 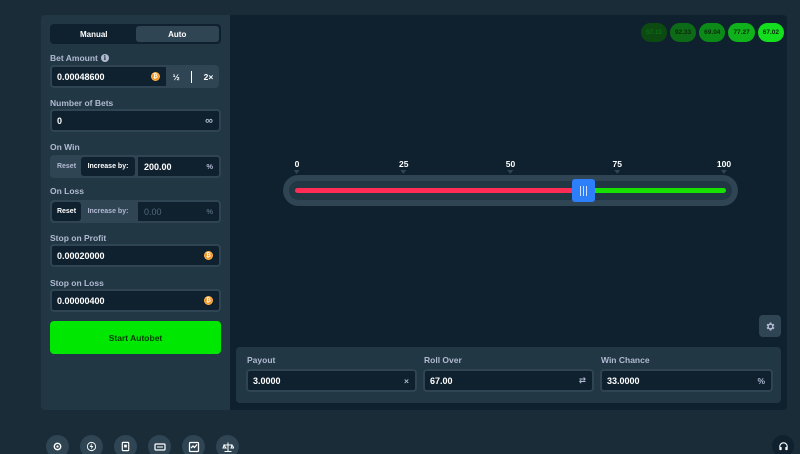 I want to click on on-win-mode: Reset Increase by:, so click(x=93, y=166).